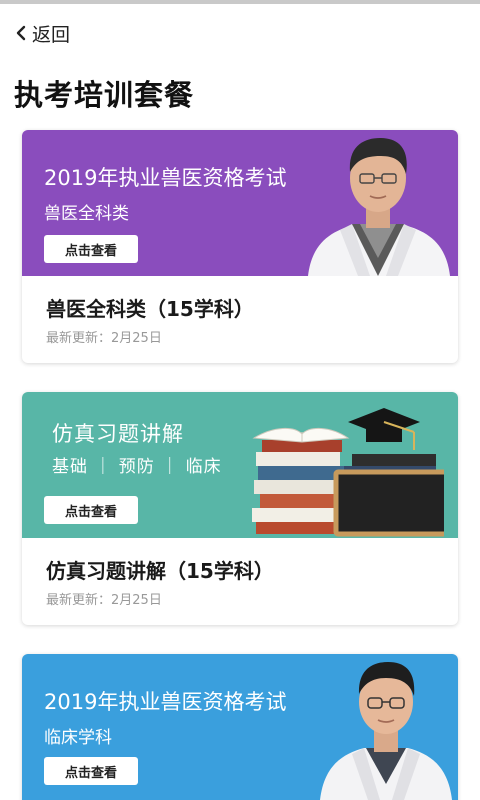 This screenshot has height=800, width=480. Describe the element at coordinates (240, 2) in the screenshot. I see `status-bar-line` at that location.